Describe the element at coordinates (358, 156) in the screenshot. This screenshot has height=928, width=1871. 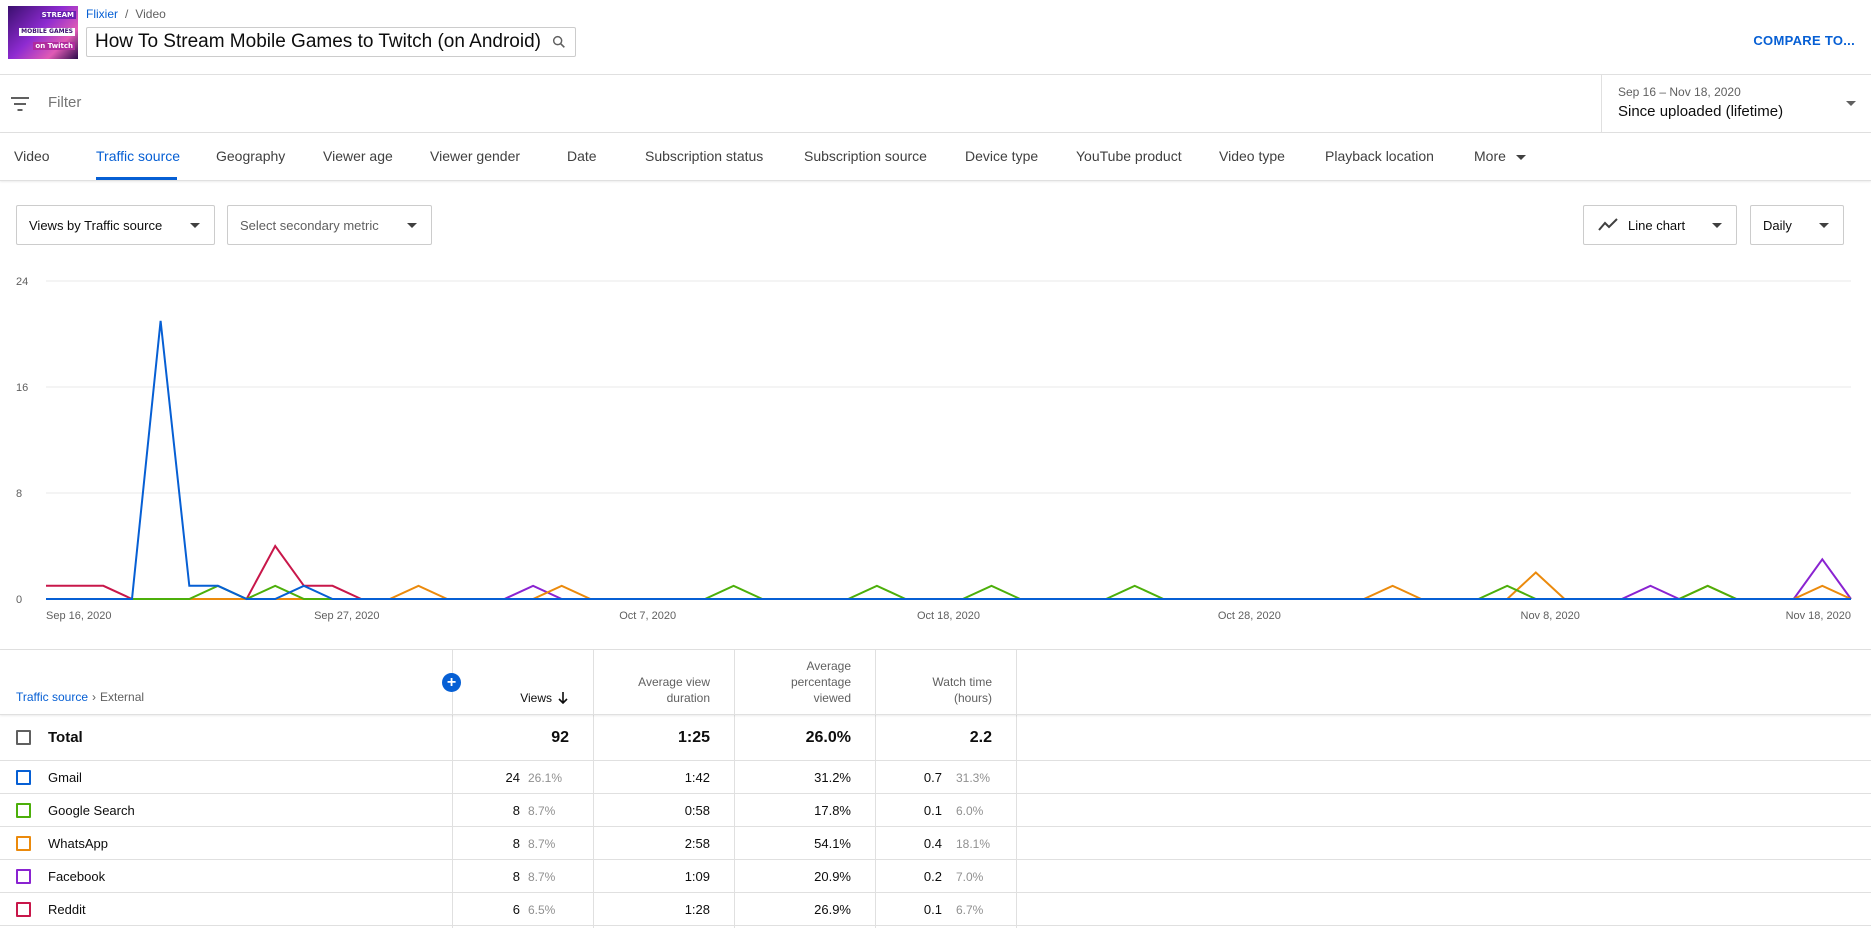
I see `tab-viewer-age: Viewer age` at that location.